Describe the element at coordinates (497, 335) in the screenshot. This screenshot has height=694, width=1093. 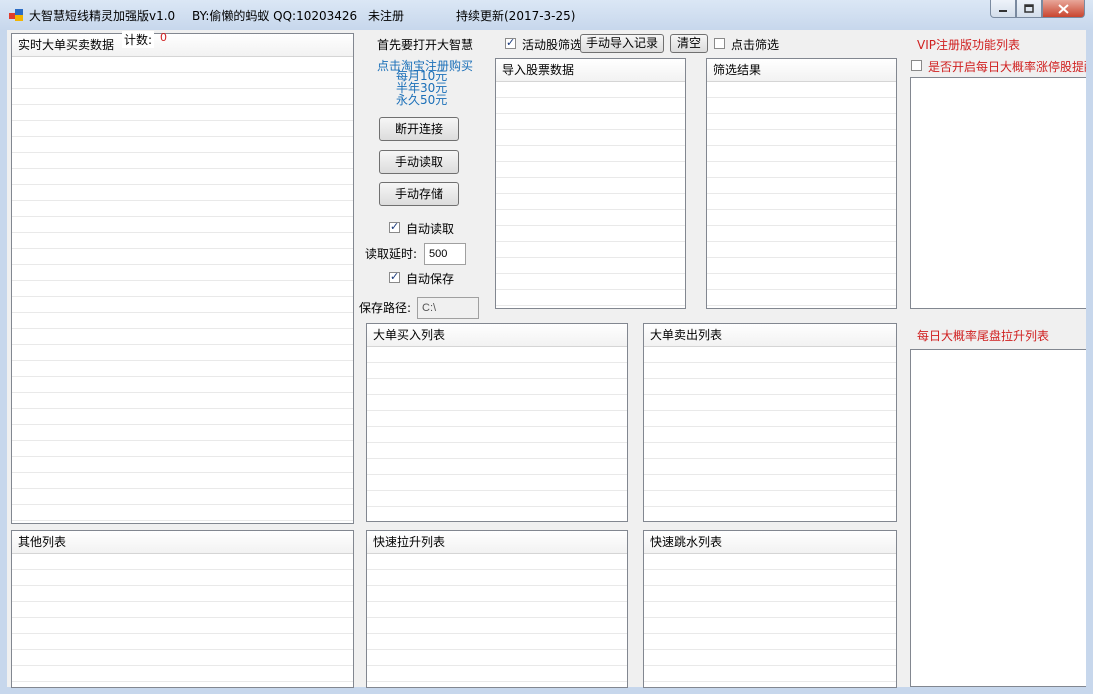
I see `big-buy-header: 大单买入列表` at that location.